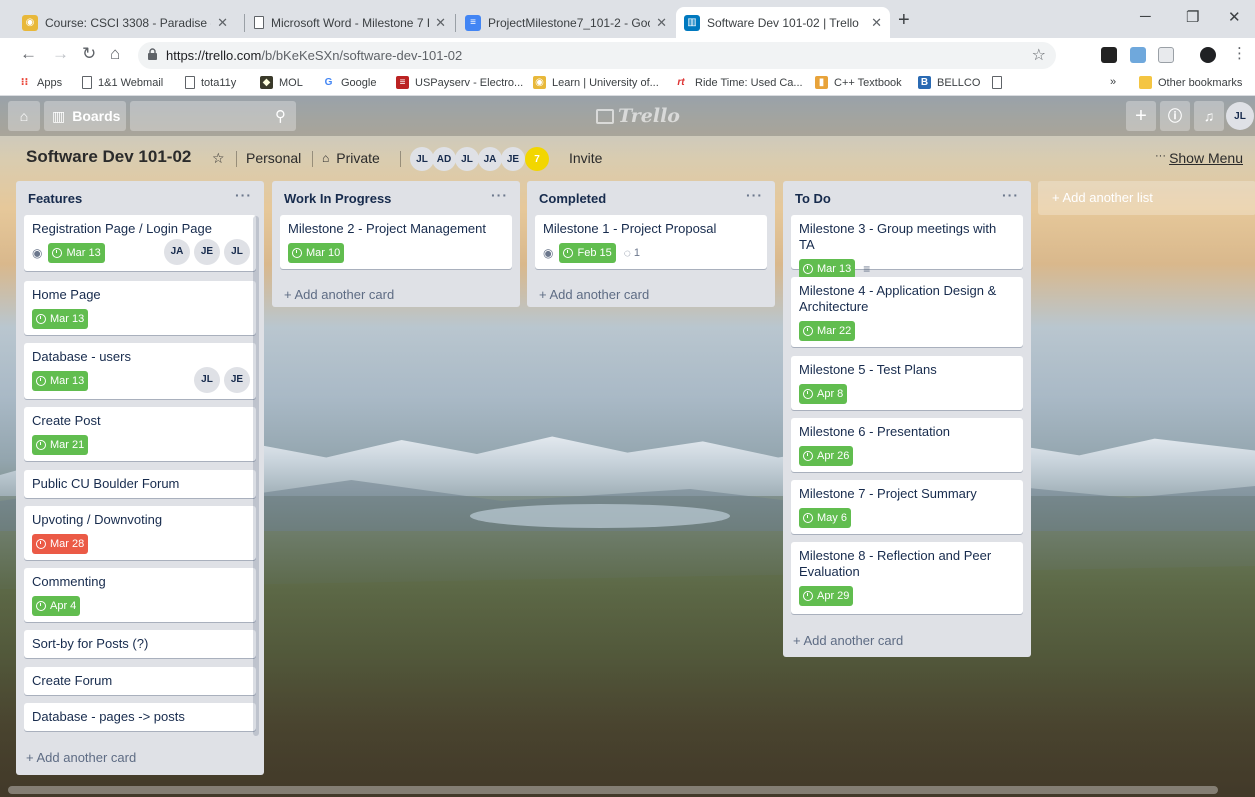 This screenshot has height=797, width=1255. I want to click on create-button: +, so click(1141, 116).